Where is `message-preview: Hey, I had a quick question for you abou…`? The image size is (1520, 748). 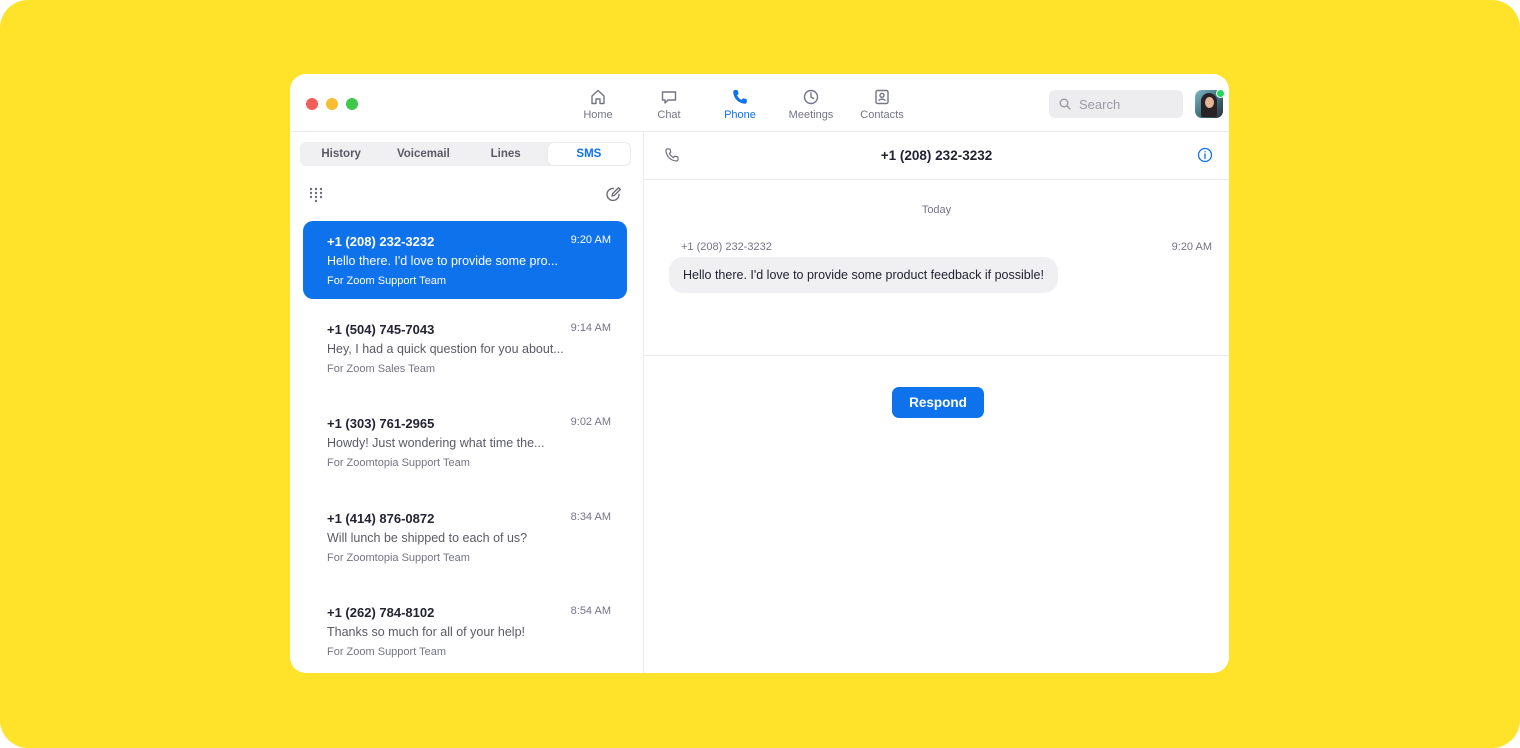 message-preview: Hey, I had a quick question for you abou… is located at coordinates (445, 349).